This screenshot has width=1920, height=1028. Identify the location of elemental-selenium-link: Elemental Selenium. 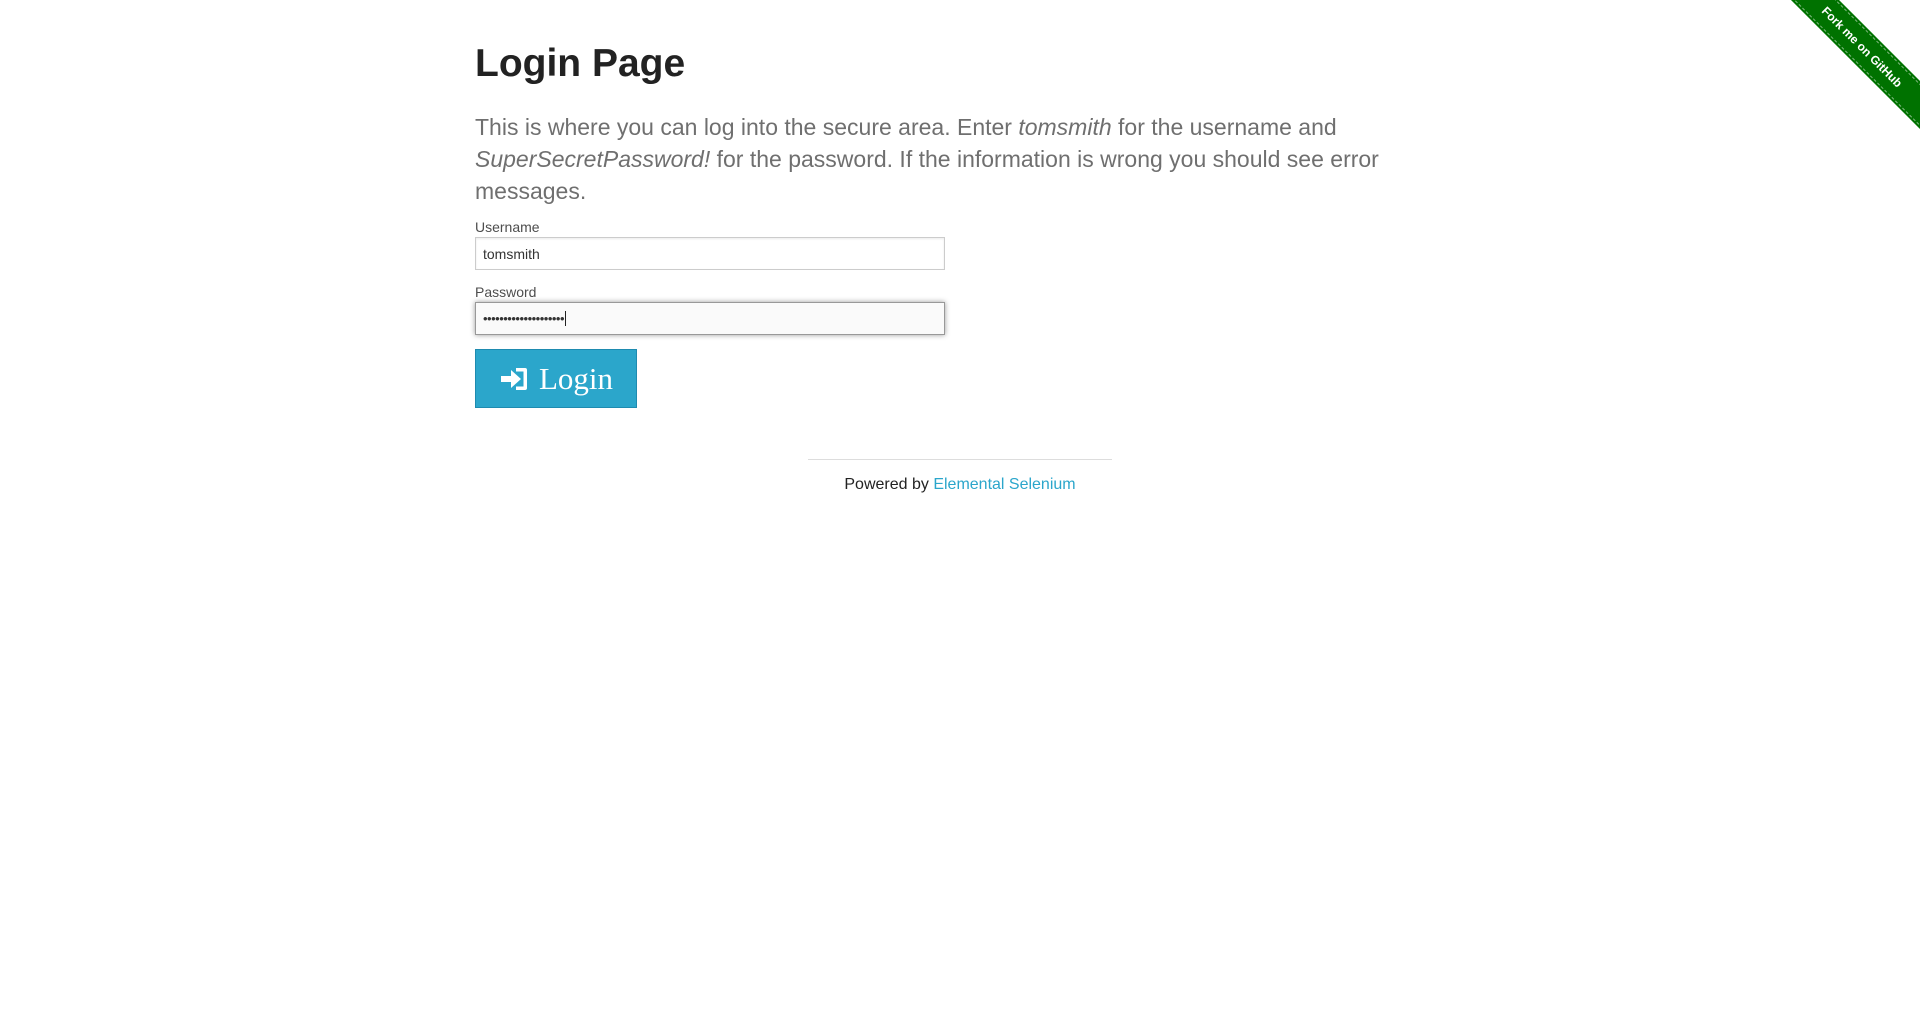
(1004, 484).